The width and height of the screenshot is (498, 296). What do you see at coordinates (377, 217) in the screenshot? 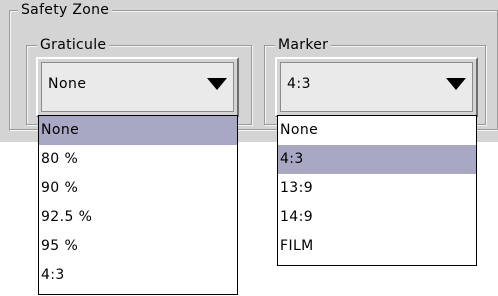
I see `marker-option-14-9: 14:9` at bounding box center [377, 217].